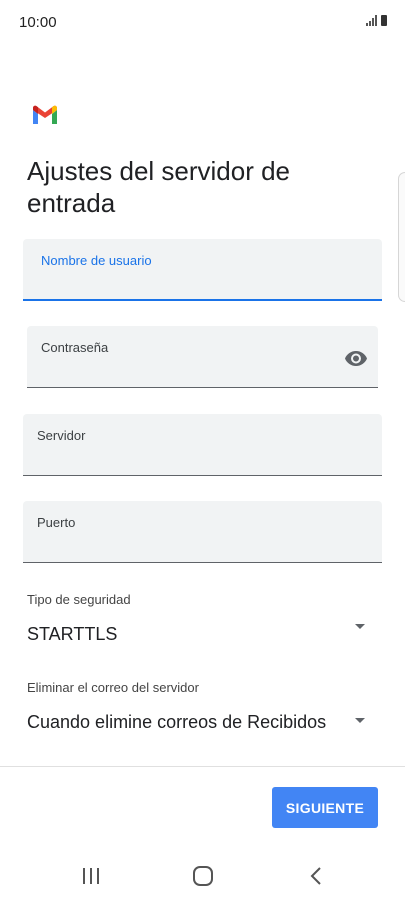 This screenshot has height=902, width=405. Describe the element at coordinates (75, 347) in the screenshot. I see `password-label: Contraseña` at that location.